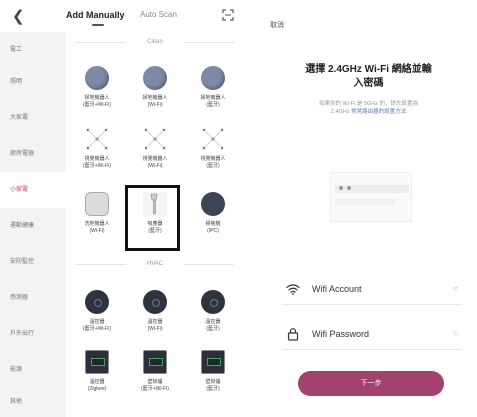 This screenshot has width=477, height=417. I want to click on device-tile: 掃地機器人 (藍牙), so click(213, 96).